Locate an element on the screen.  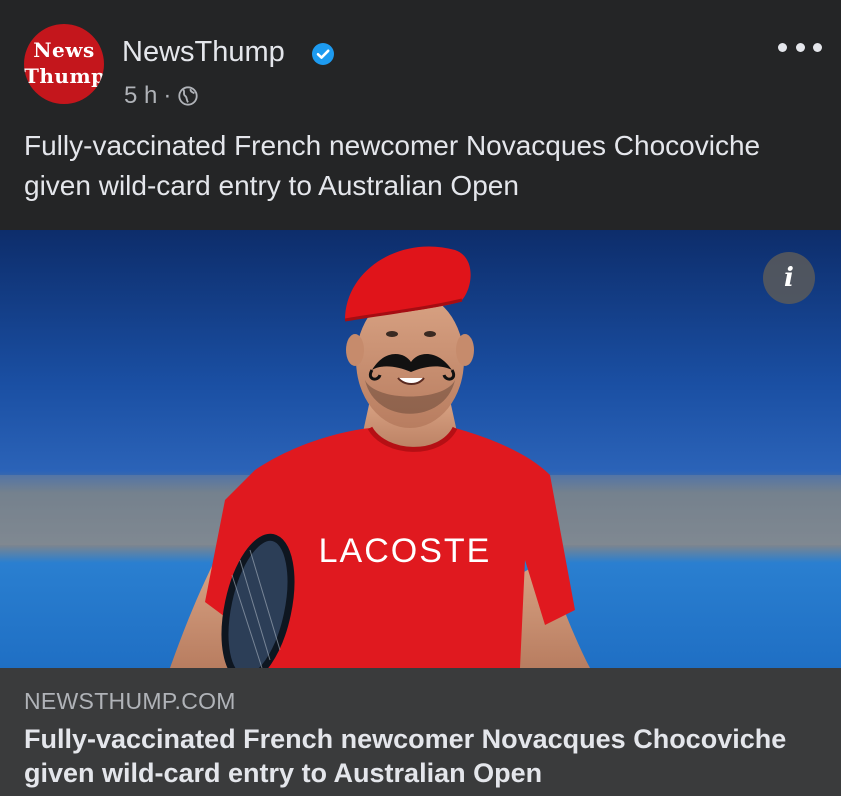
more-options-button is located at coordinates (800, 47).